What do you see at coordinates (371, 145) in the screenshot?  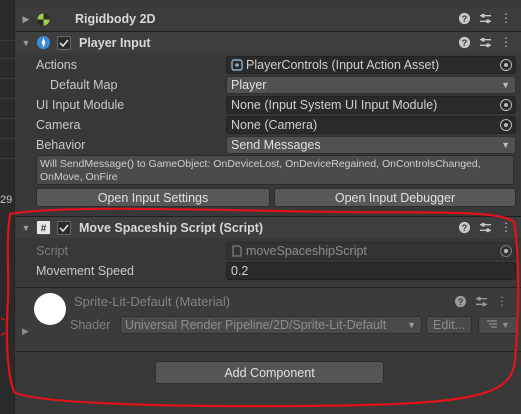 I see `behavior-dropdown: Send Messages ▼` at bounding box center [371, 145].